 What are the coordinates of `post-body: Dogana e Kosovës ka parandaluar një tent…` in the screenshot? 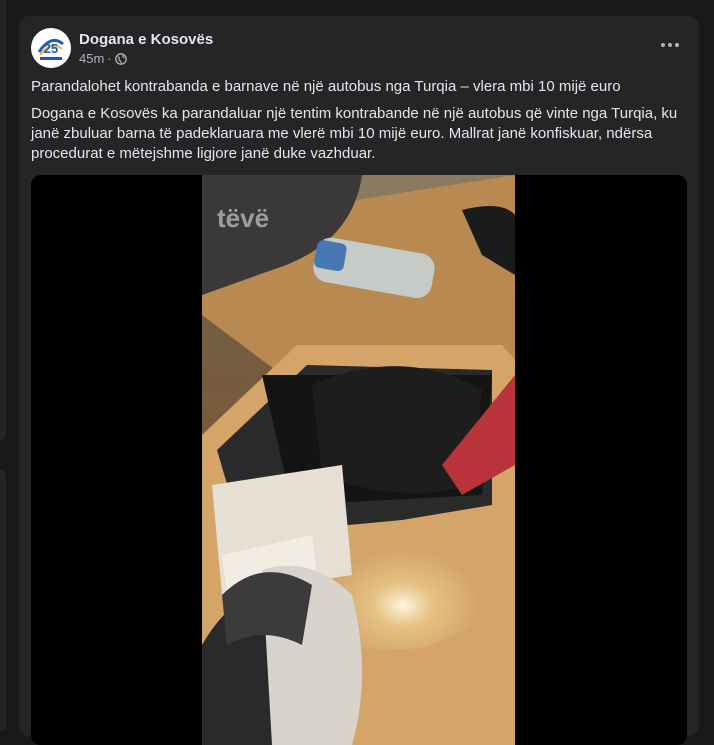 It's located at (354, 133).